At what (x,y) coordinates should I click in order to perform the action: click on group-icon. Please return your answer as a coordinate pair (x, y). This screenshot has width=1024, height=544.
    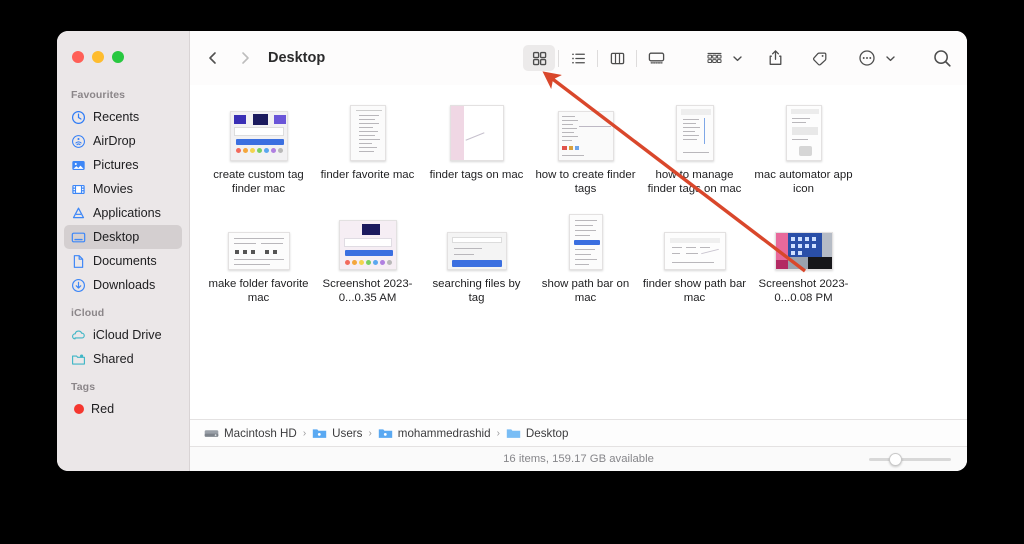
    Looking at the image, I should click on (714, 57).